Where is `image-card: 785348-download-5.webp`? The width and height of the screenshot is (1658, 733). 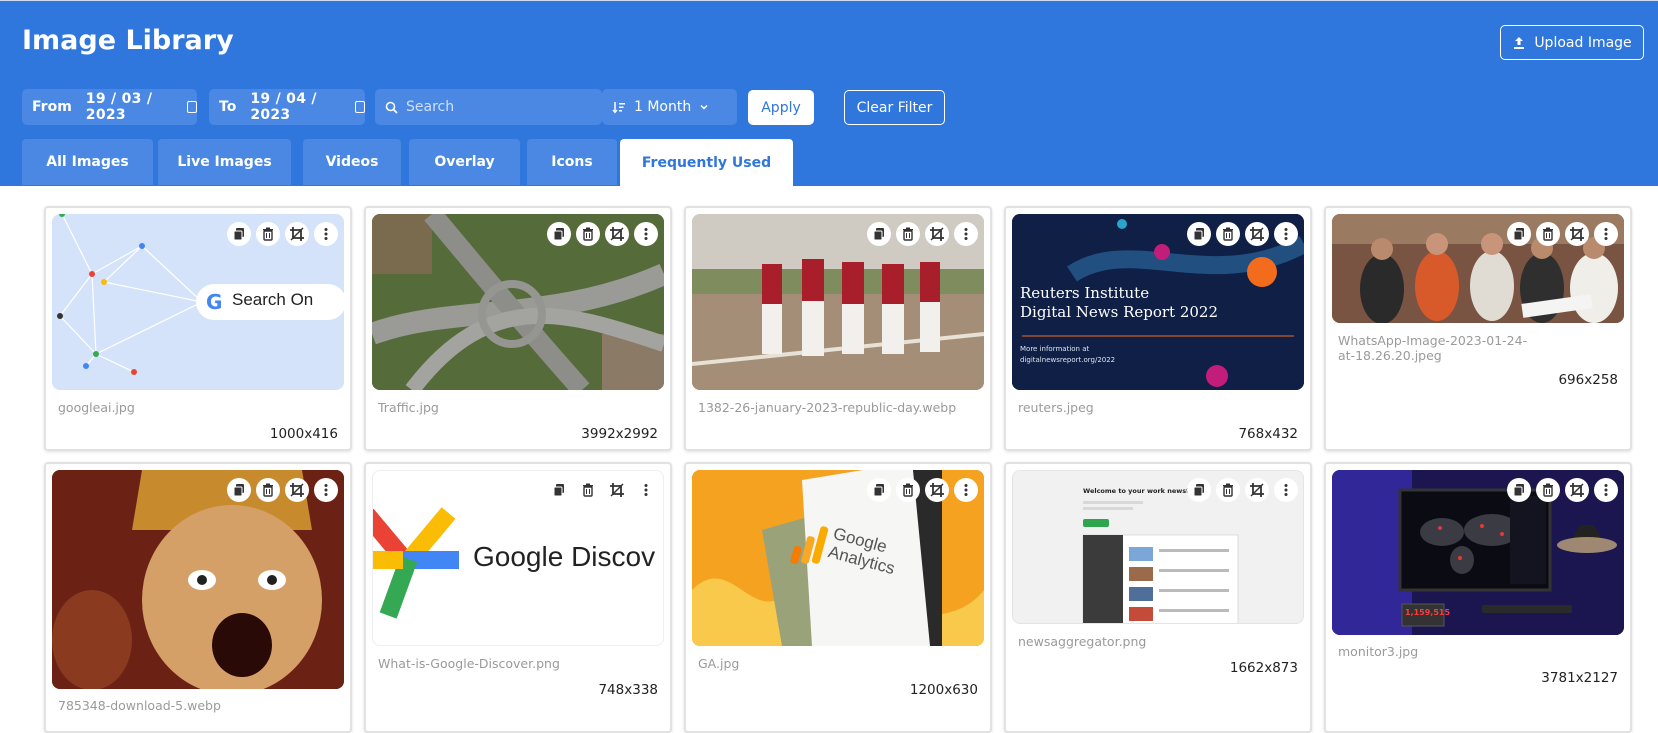
image-card: 785348-download-5.webp is located at coordinates (198, 597).